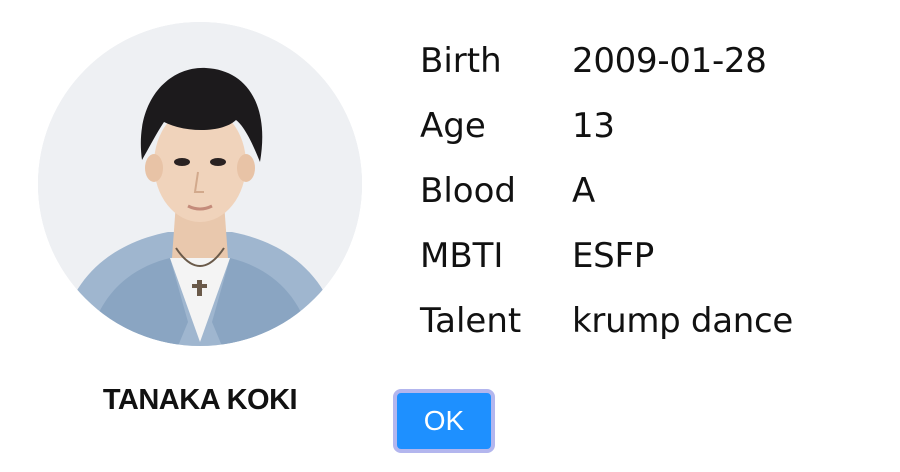  Describe the element at coordinates (669, 60) in the screenshot. I see `birth-value: 2009-01-28` at that location.